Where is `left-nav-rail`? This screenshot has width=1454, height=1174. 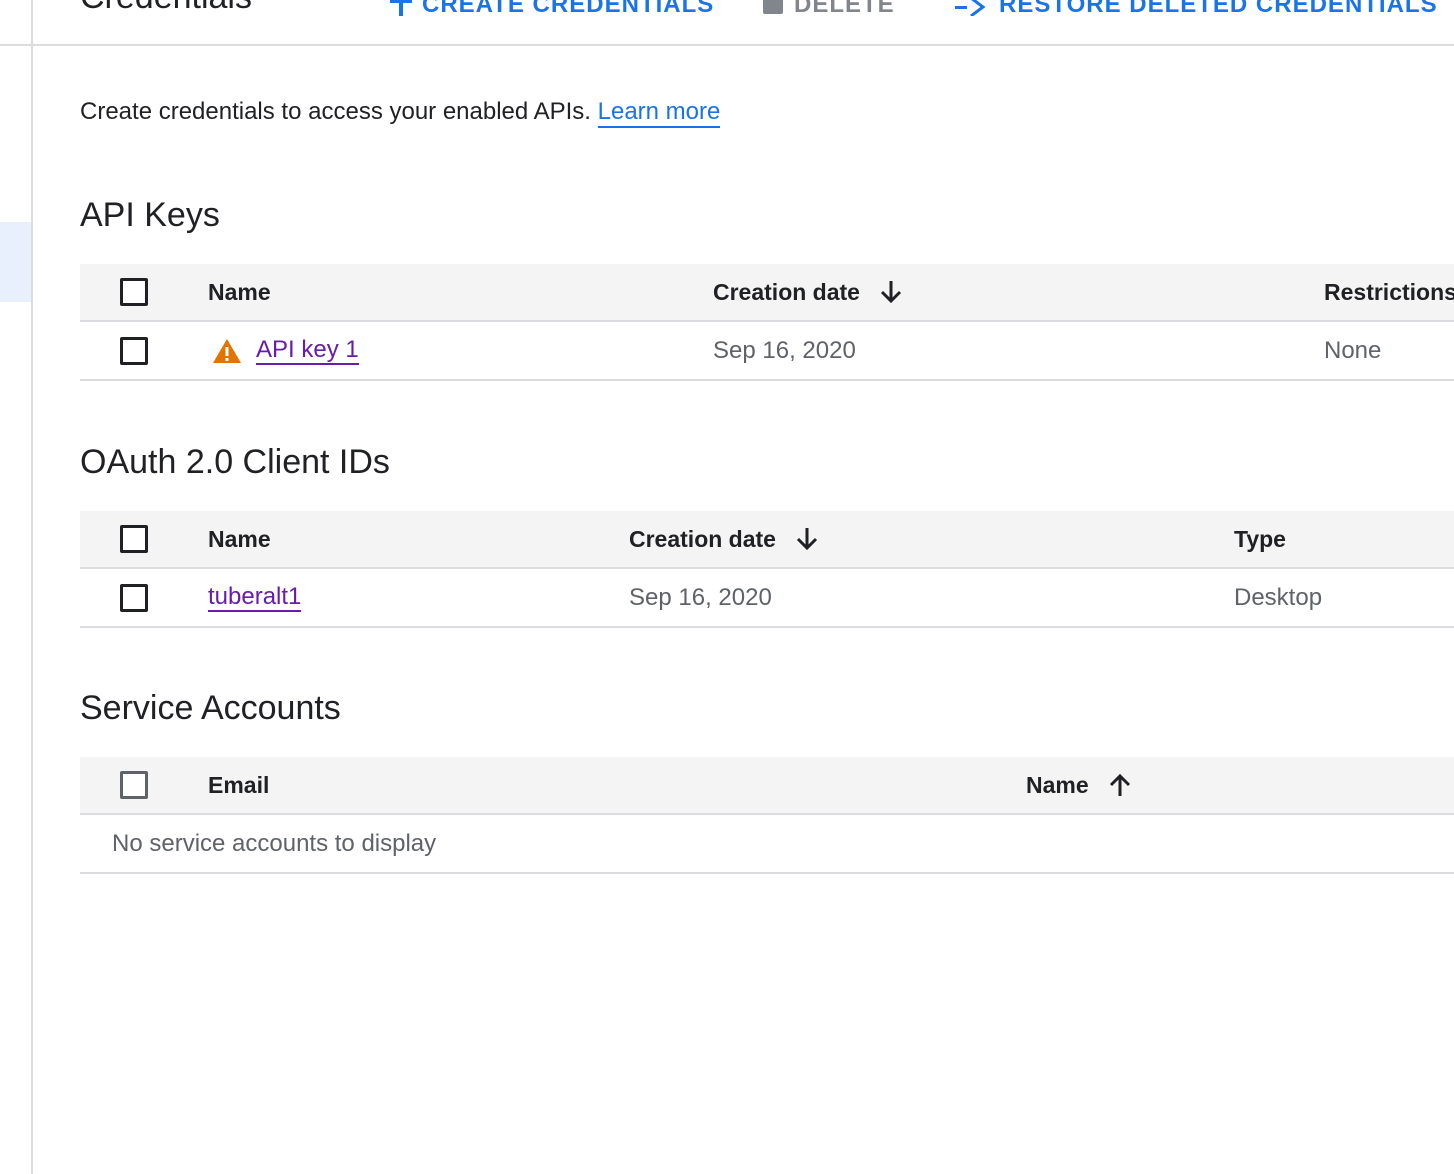 left-nav-rail is located at coordinates (16, 587).